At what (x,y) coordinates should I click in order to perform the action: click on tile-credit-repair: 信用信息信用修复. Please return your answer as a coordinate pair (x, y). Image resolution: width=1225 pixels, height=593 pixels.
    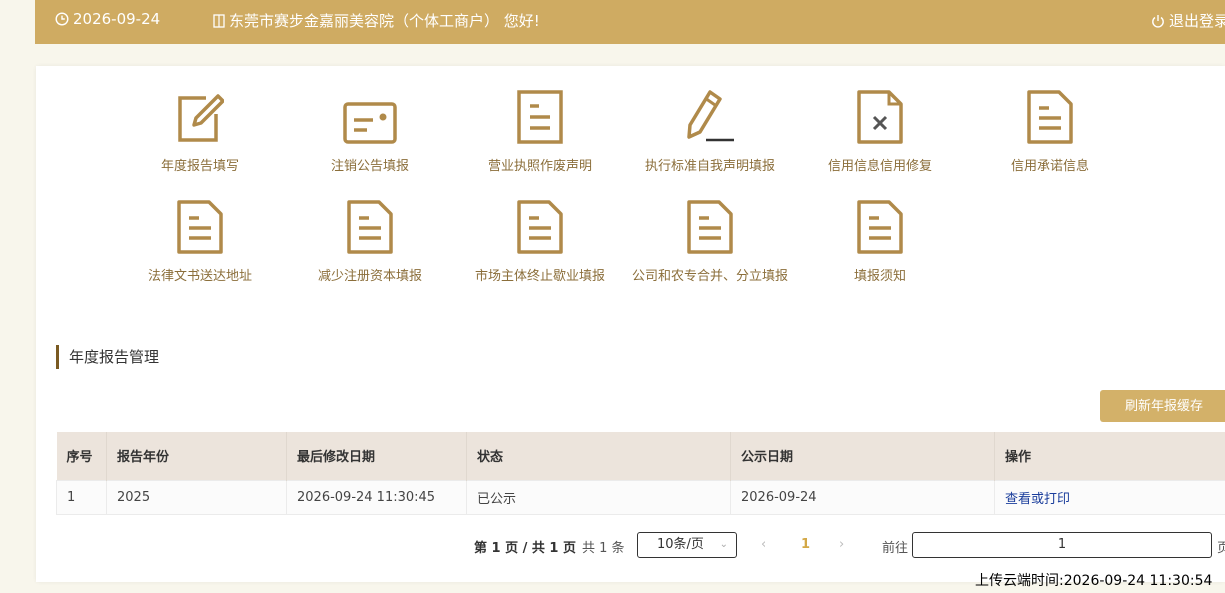
    Looking at the image, I should click on (880, 130).